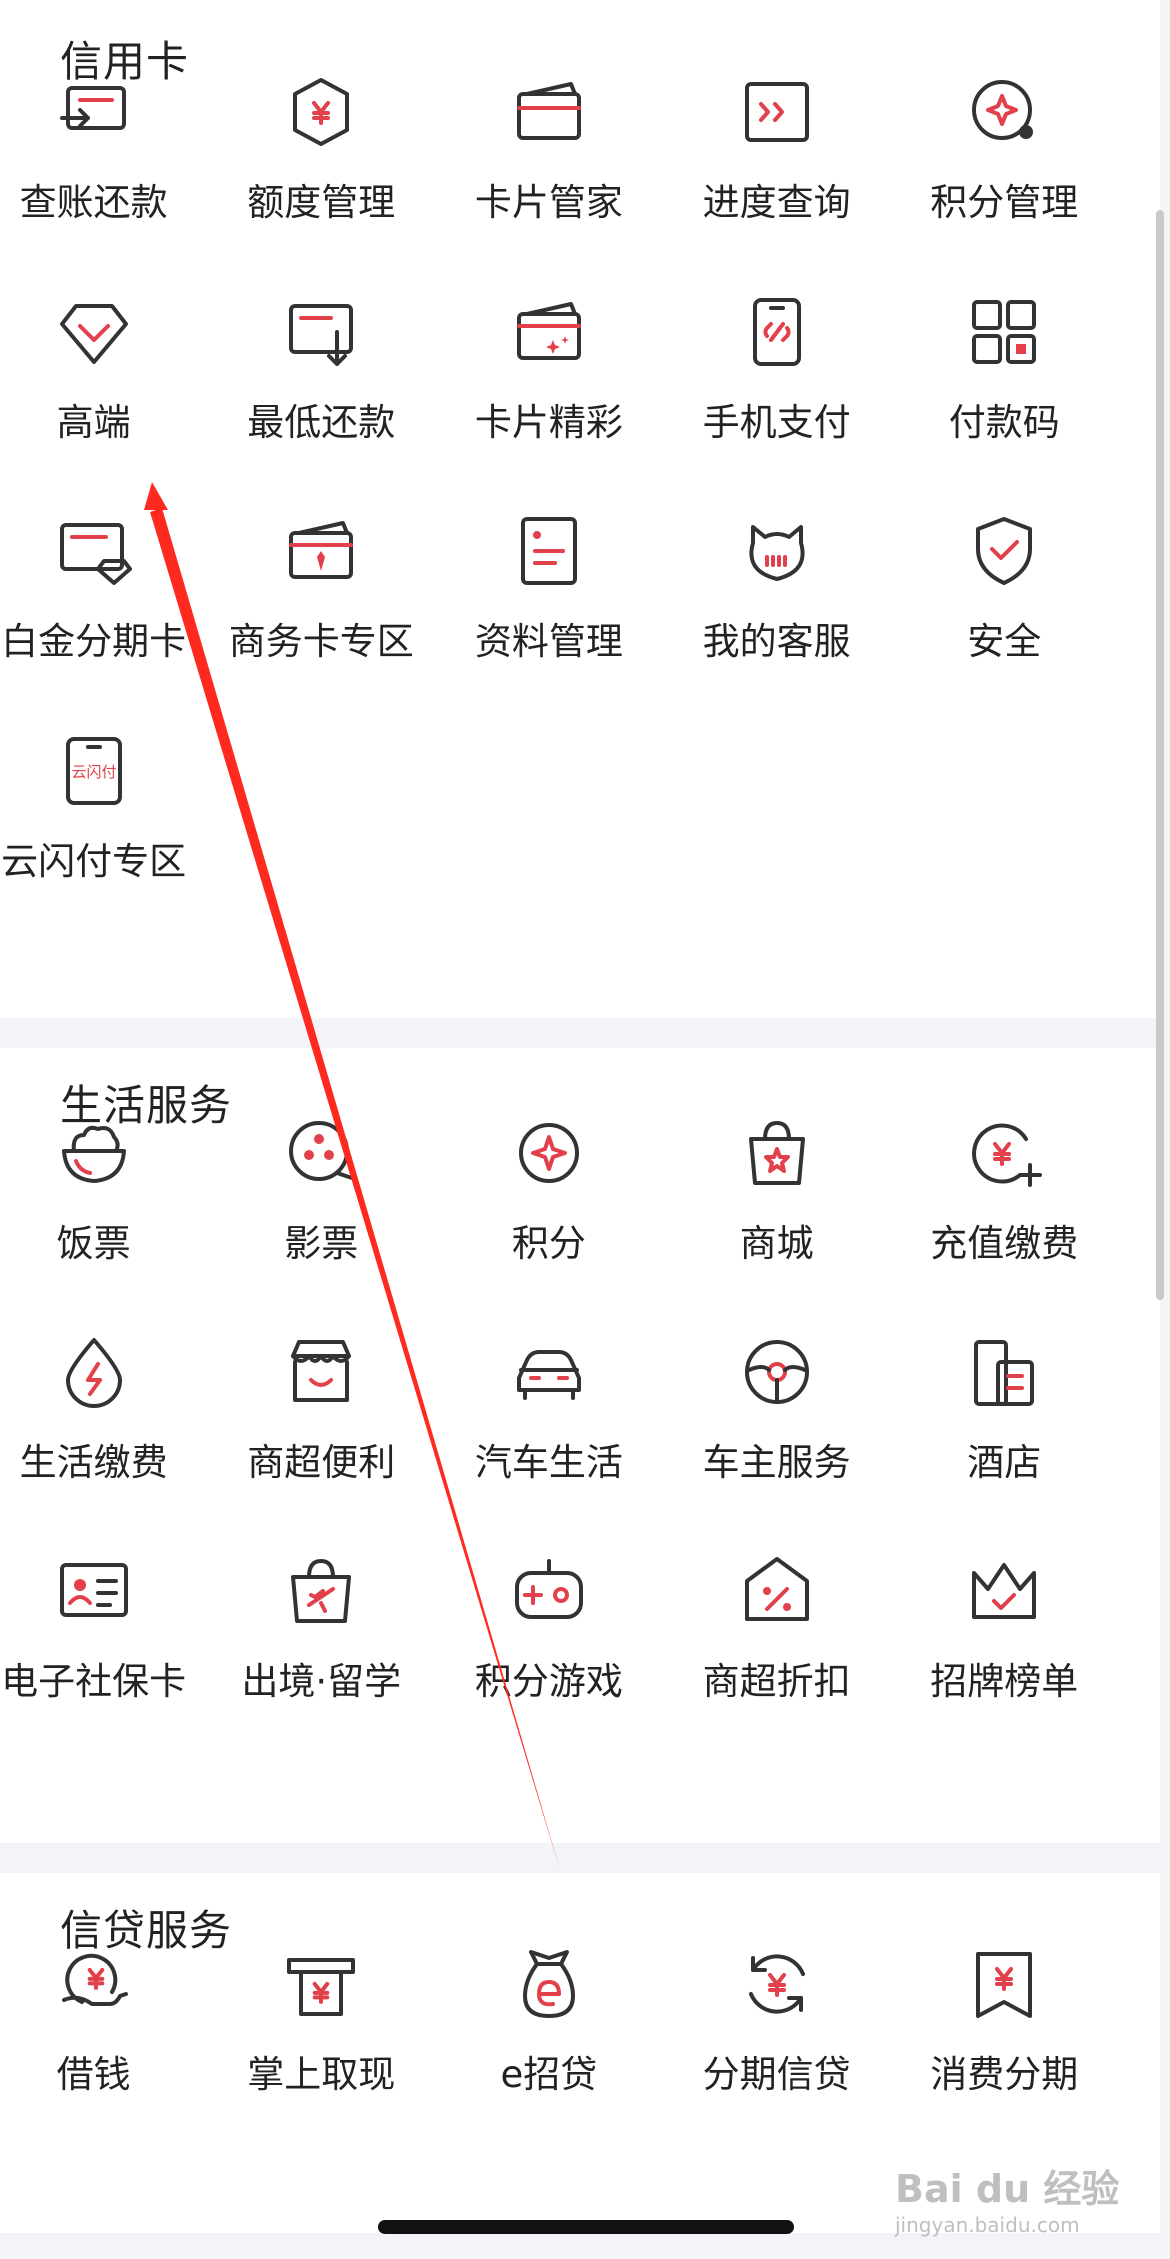 This screenshot has height=2259, width=1170. I want to click on grid-item-installment: 分期信贷, so click(777, 2044).